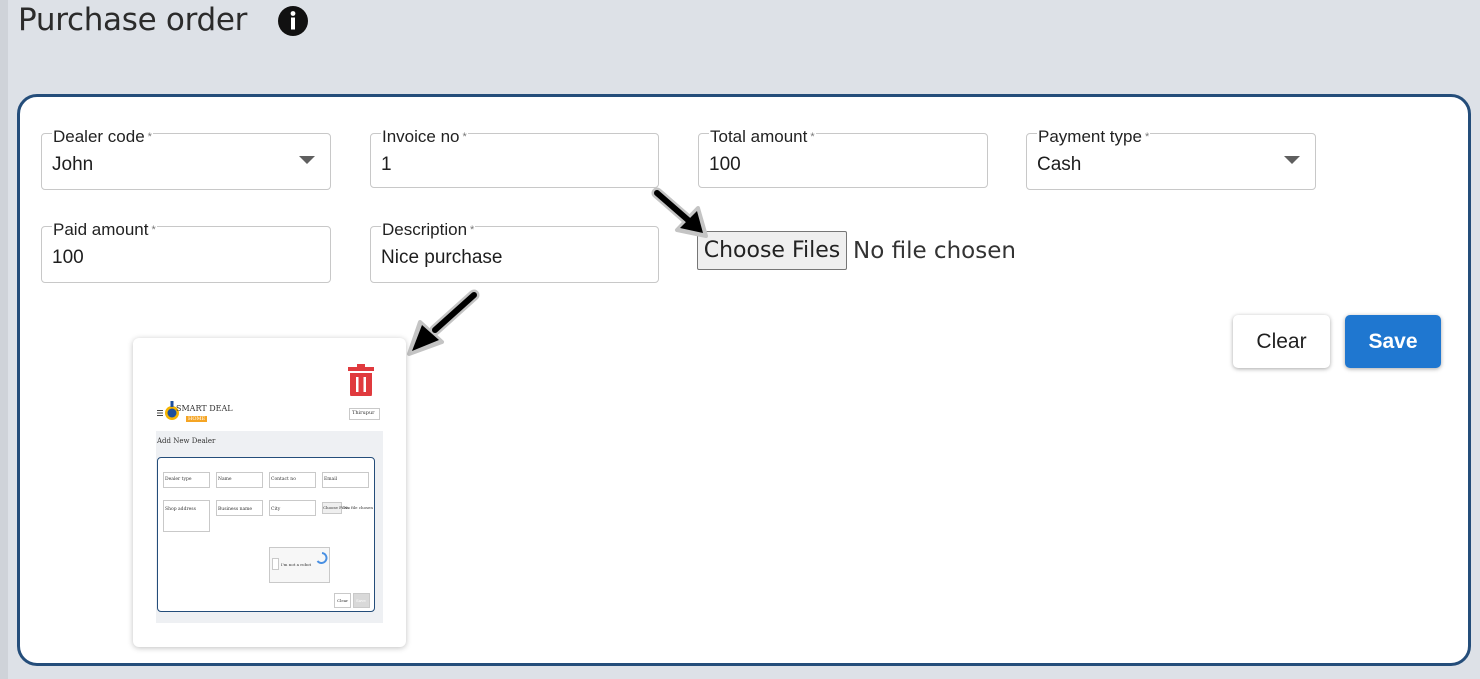  I want to click on clear-button: Clear, so click(1281, 341).